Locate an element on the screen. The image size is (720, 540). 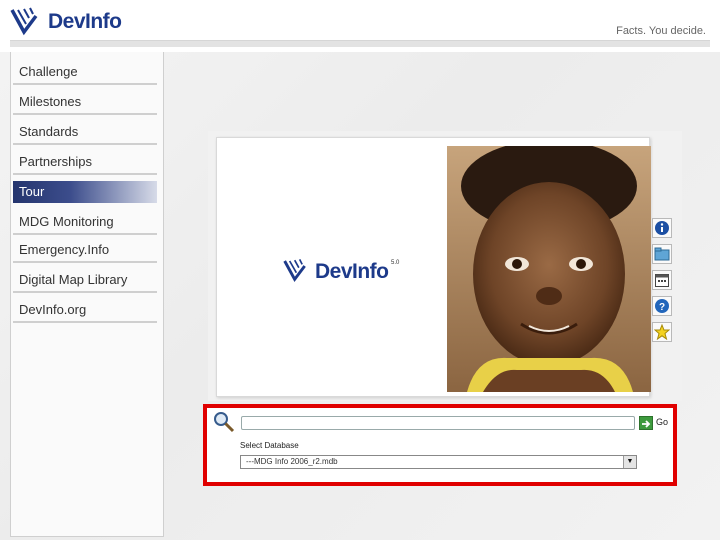
sidebar-item-digital-map-library: Digital Map Library is located at coordinates (85, 279).